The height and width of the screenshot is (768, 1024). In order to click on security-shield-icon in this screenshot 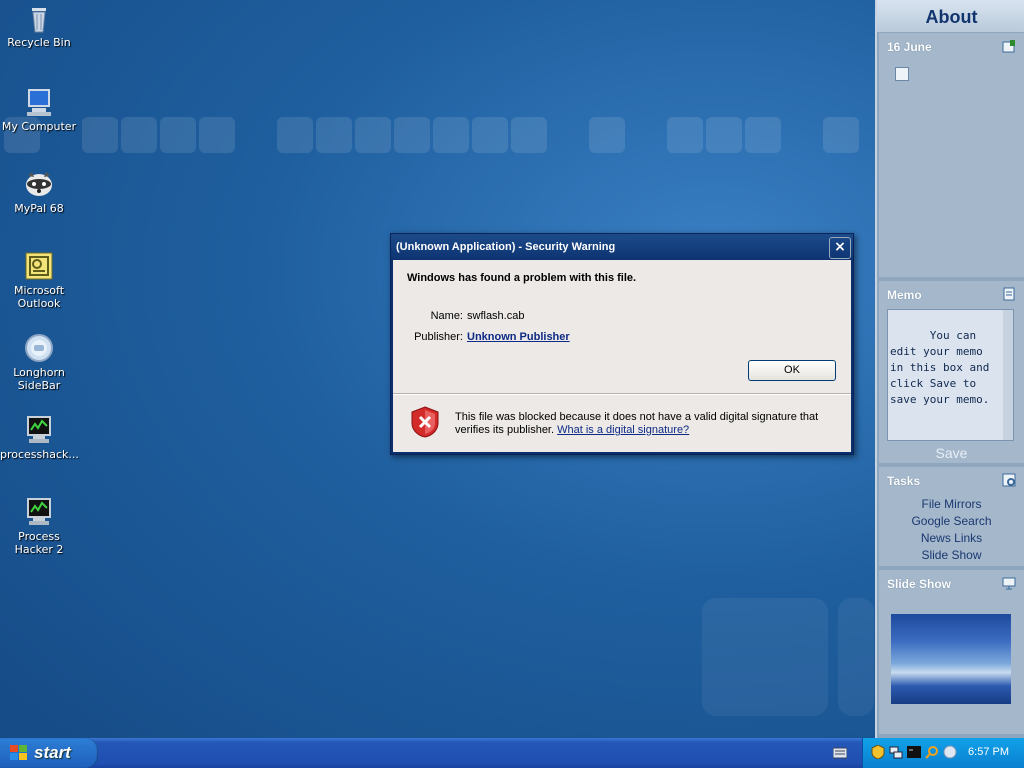, I will do `click(878, 752)`.